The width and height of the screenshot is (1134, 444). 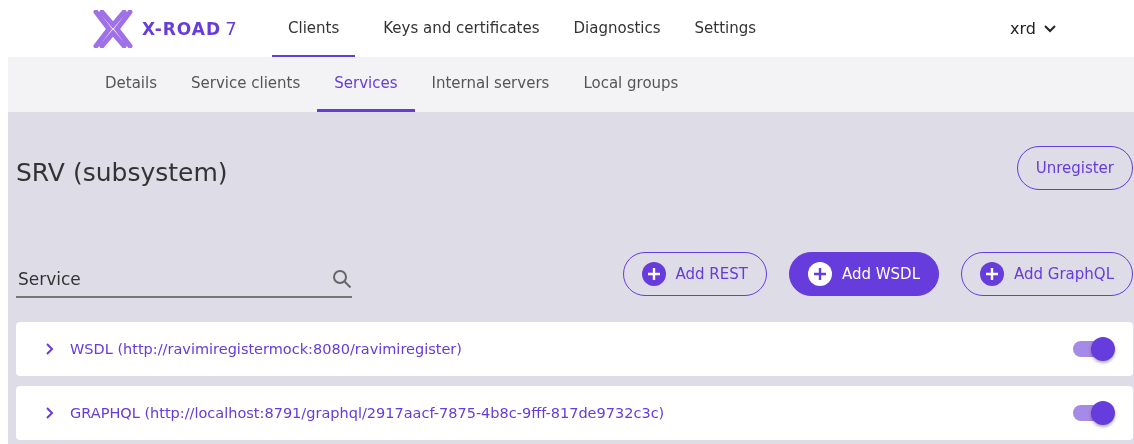 What do you see at coordinates (490, 84) in the screenshot?
I see `sub-tab: Internal servers` at bounding box center [490, 84].